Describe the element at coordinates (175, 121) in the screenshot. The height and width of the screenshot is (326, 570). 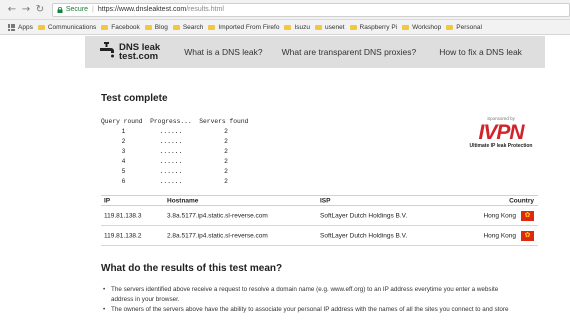
I see `rounds-header: Query round Progress... Servers found` at that location.